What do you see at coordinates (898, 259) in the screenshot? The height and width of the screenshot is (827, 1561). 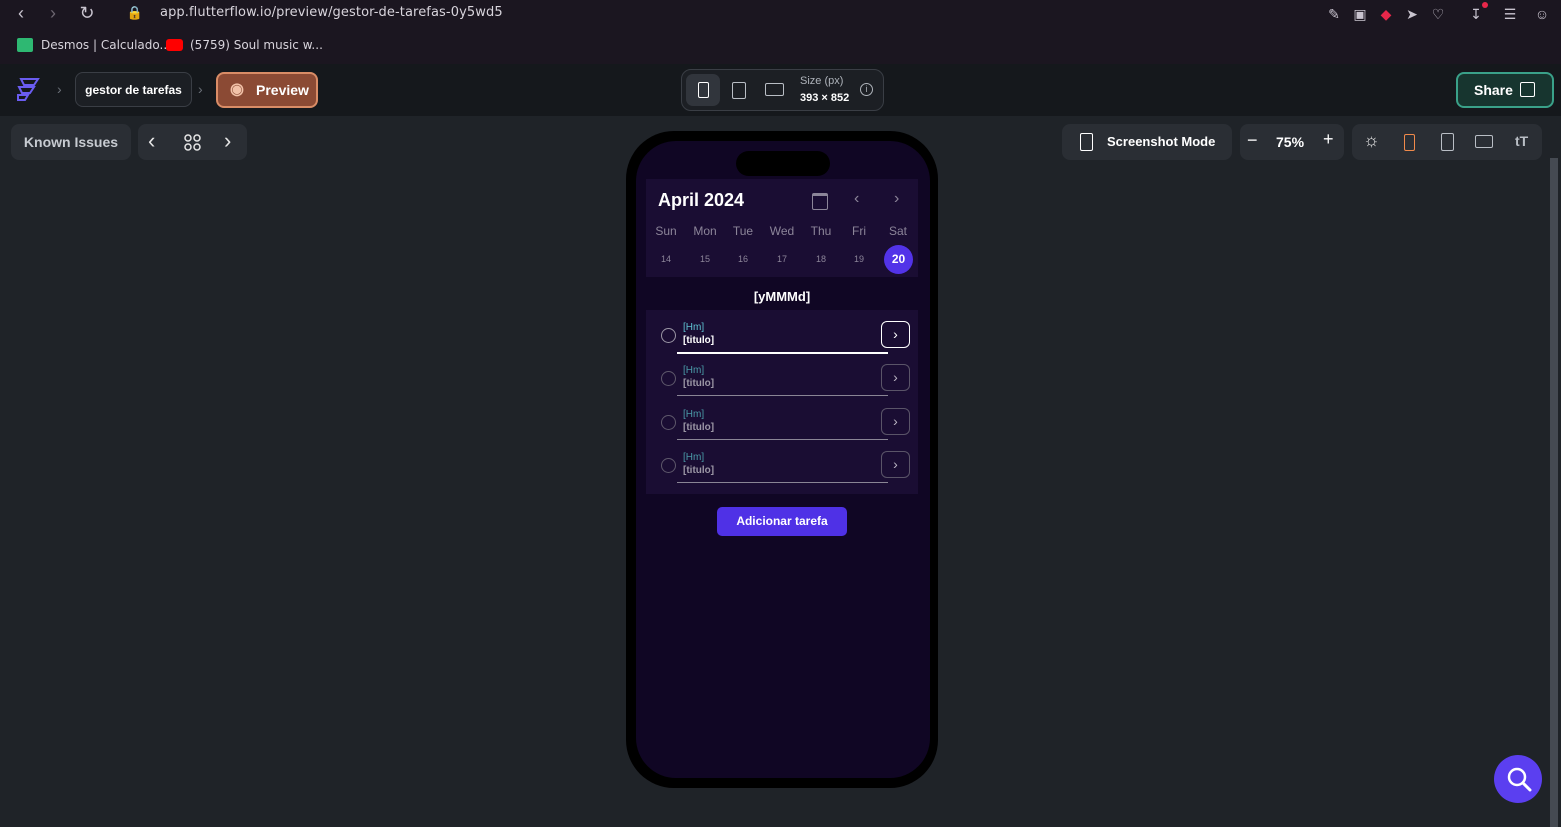 I see `calendar-day-selected: 20` at bounding box center [898, 259].